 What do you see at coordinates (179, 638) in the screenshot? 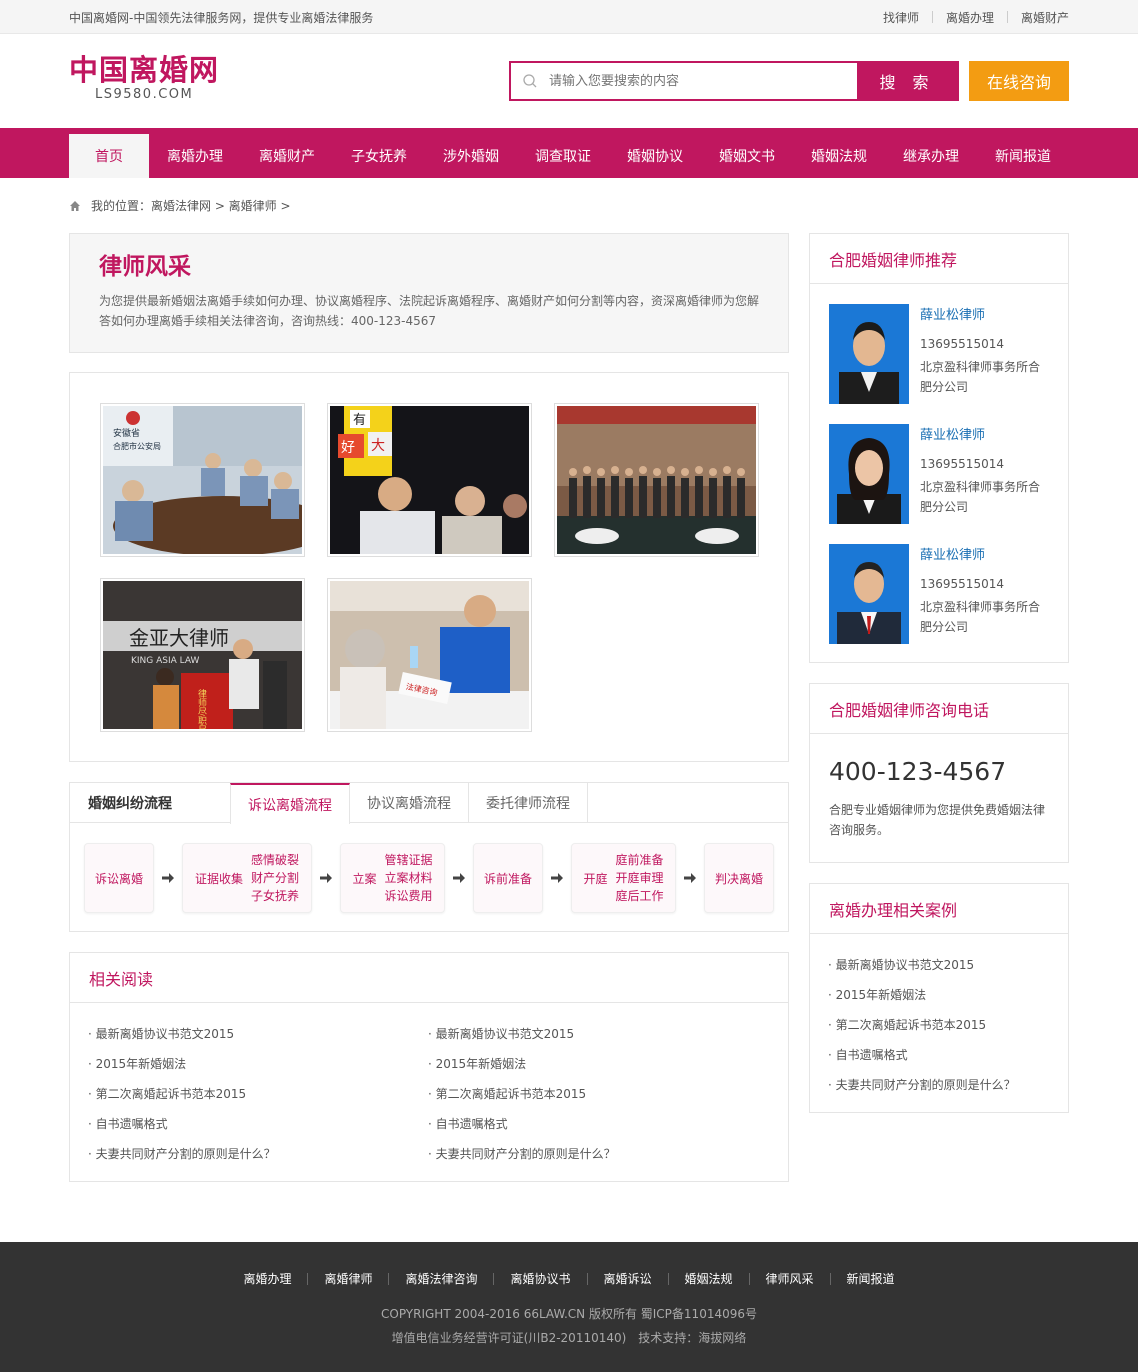
I see `photo-sign-text: 金亚大律师` at bounding box center [179, 638].